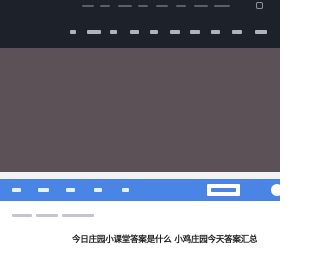 This screenshot has height=260, width=320. Describe the element at coordinates (165, 240) in the screenshot. I see `article-title: 今日庄园小课堂答案是什么 小鸡庄园今天答案汇总` at that location.